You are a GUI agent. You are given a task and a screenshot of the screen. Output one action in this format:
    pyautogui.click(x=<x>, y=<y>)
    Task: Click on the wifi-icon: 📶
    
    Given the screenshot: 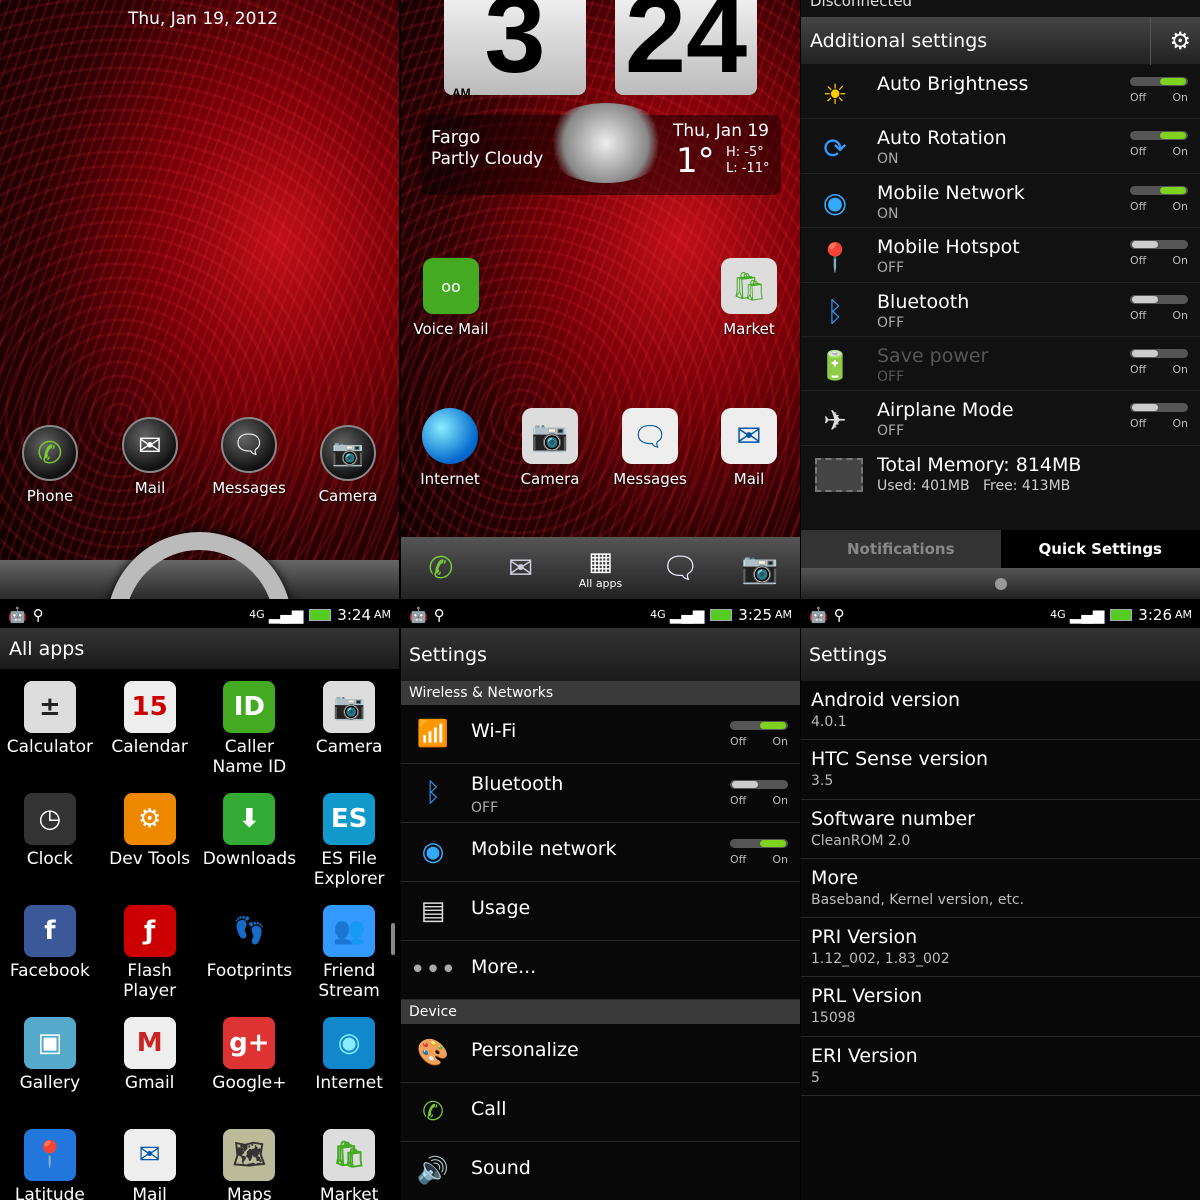 What is the action you would take?
    pyautogui.click(x=433, y=734)
    